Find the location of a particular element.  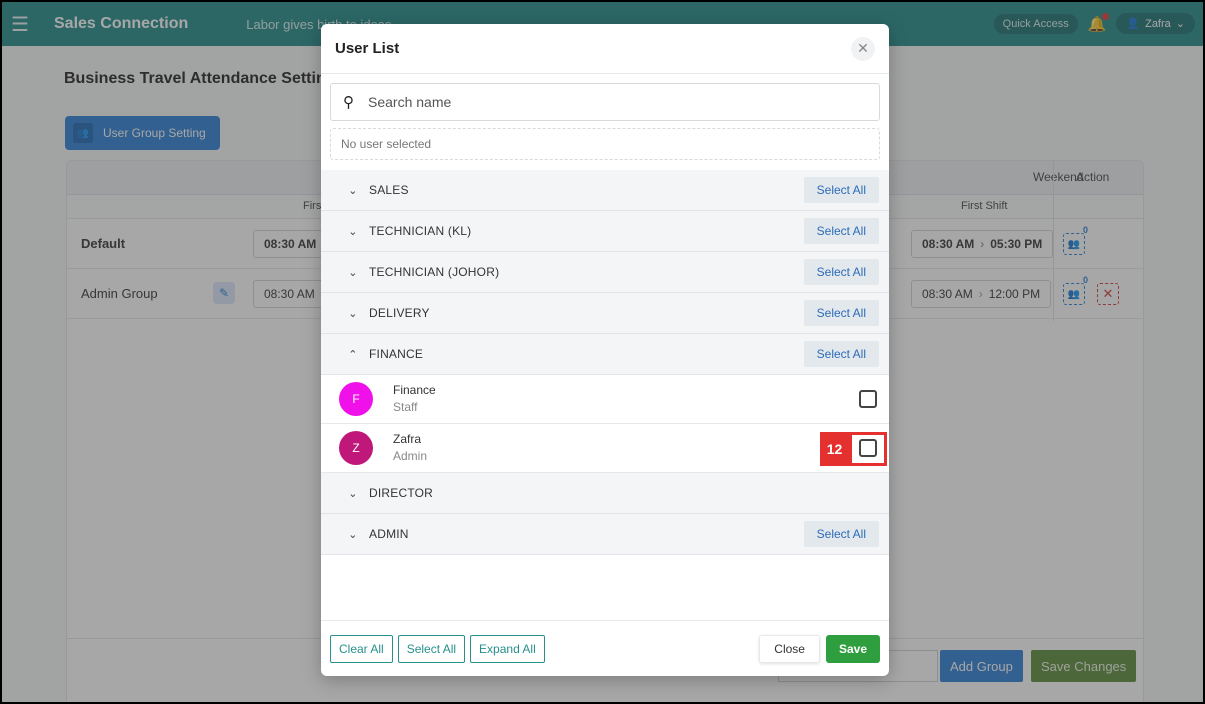

user-row-zafra: Z Zafra Admin 12 is located at coordinates (605, 448).